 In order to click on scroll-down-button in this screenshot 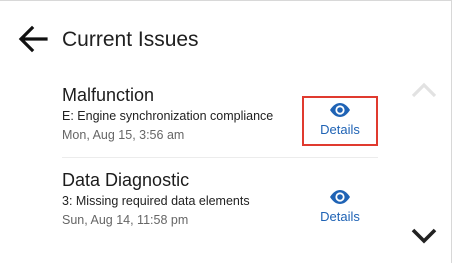, I will do `click(424, 236)`.